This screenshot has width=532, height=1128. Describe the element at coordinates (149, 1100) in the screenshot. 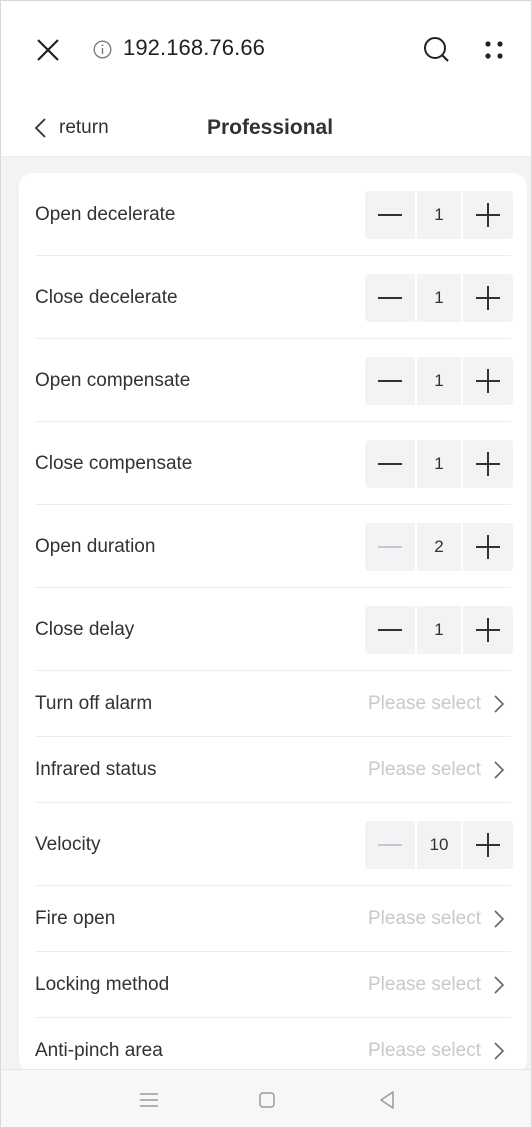

I see `menu-icon` at that location.